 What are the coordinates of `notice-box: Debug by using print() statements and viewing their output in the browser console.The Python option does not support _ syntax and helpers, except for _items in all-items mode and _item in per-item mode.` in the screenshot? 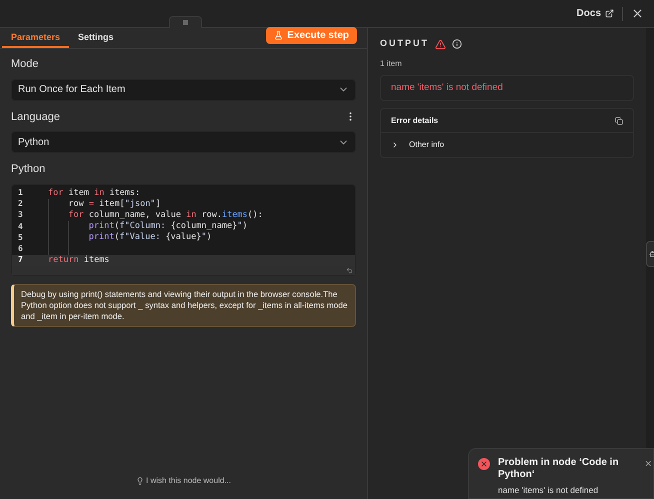 It's located at (183, 305).